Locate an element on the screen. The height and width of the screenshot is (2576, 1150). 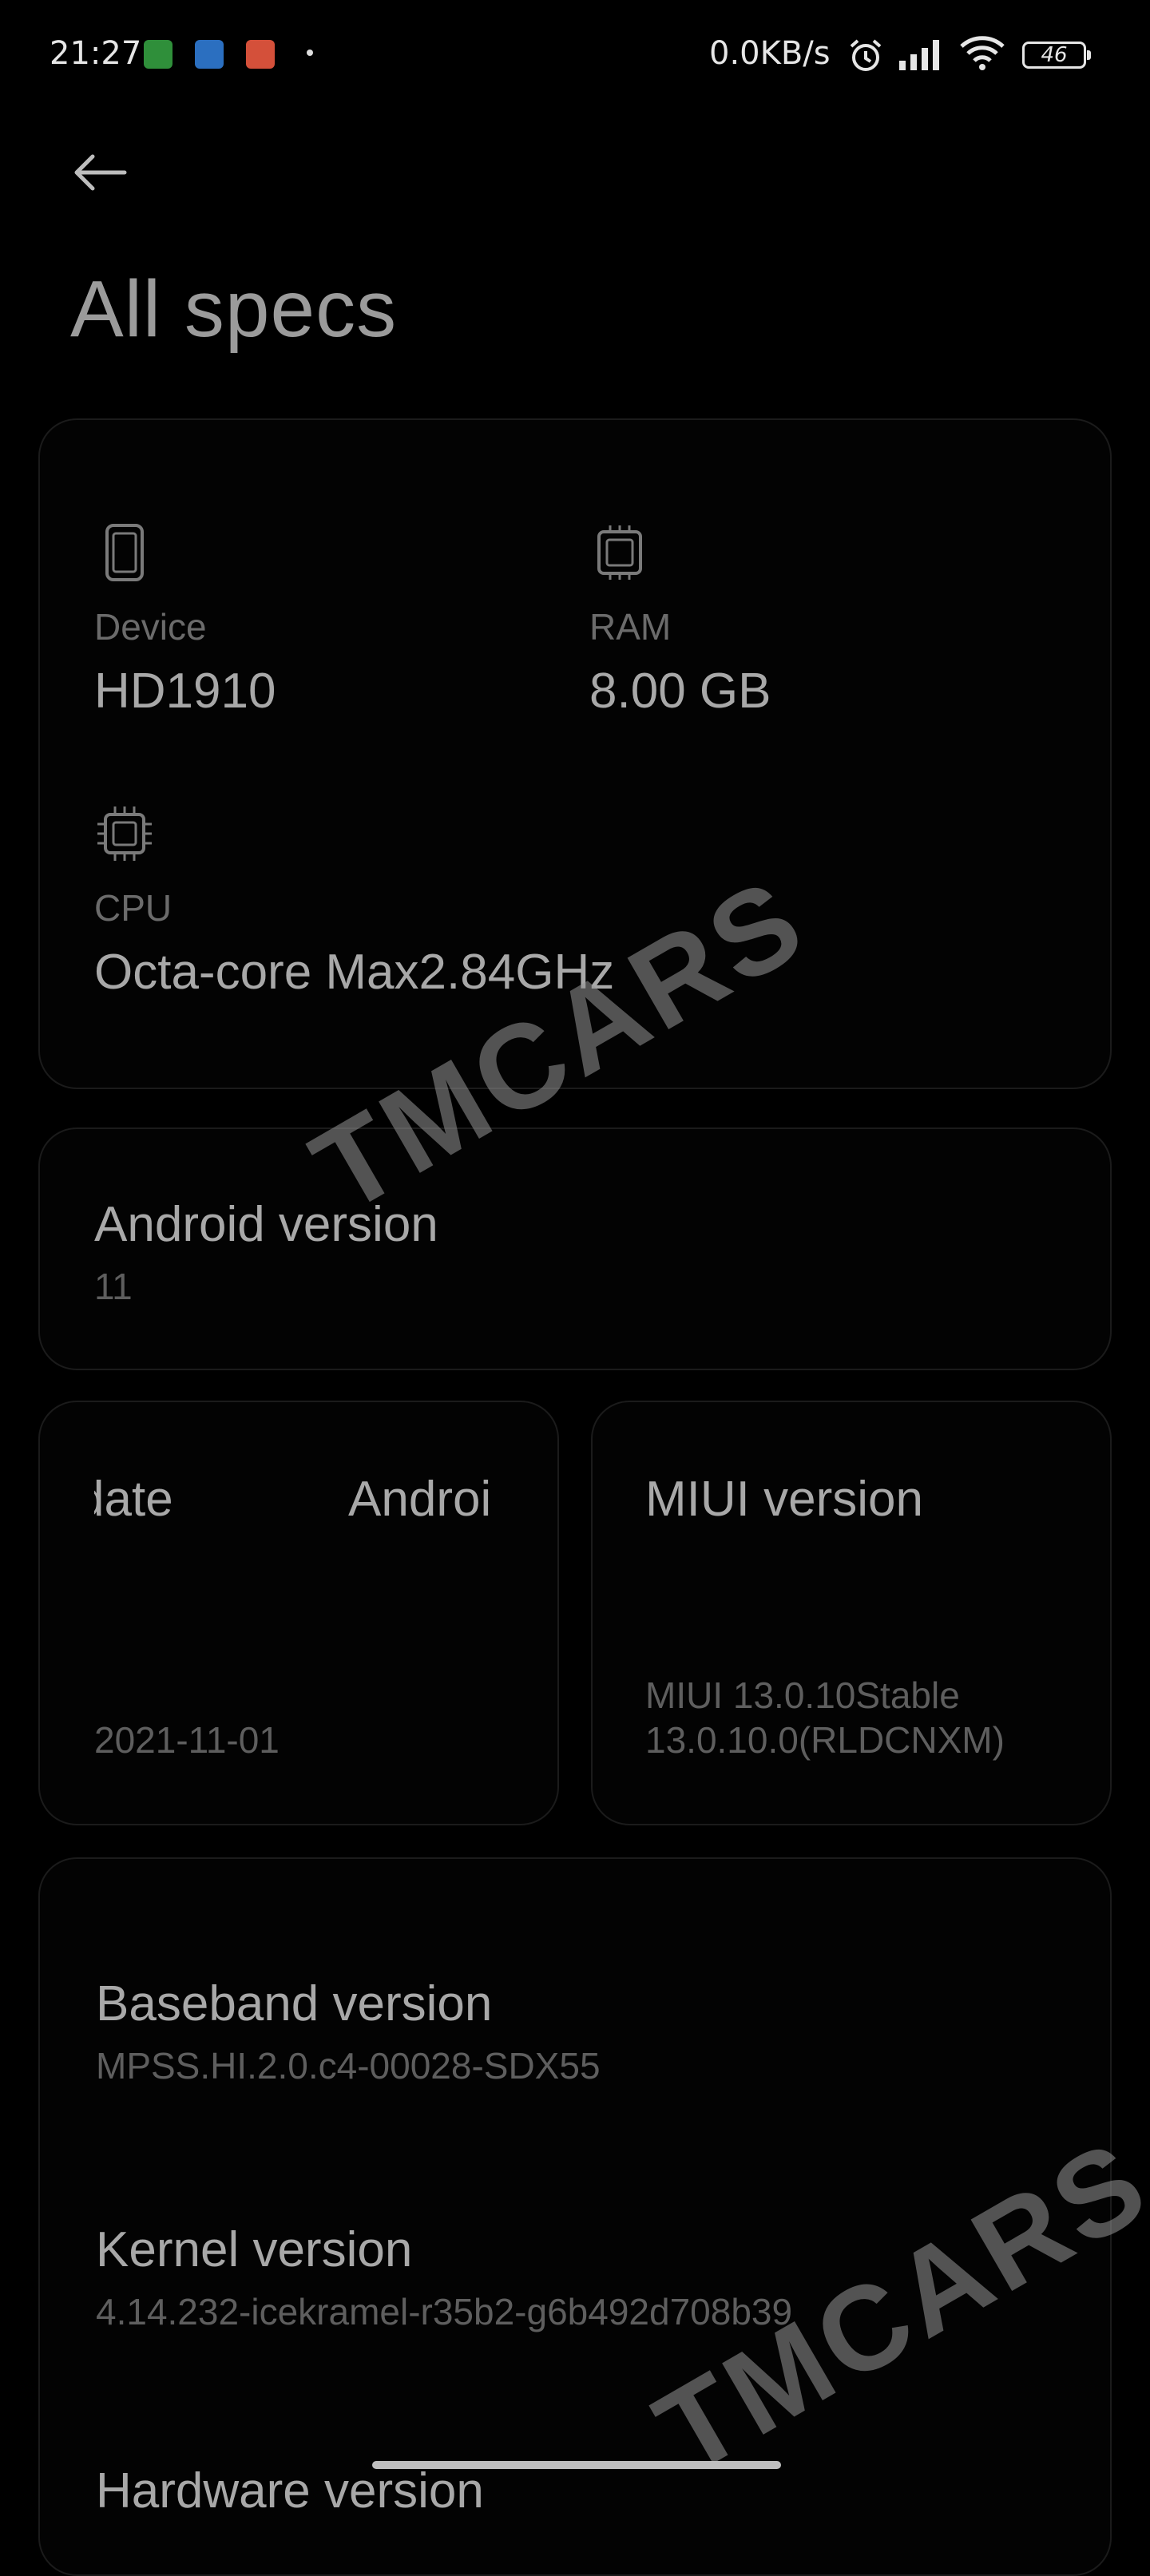
phone-icon is located at coordinates (125, 552).